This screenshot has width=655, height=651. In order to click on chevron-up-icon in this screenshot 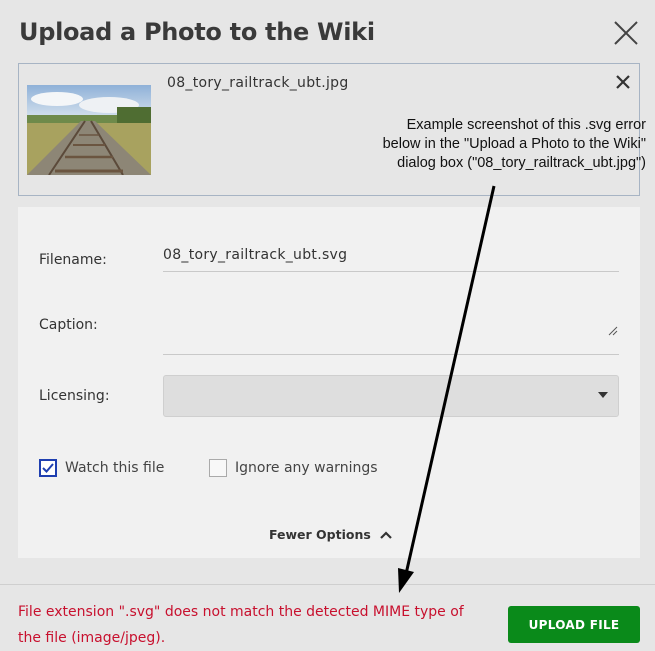, I will do `click(386, 534)`.